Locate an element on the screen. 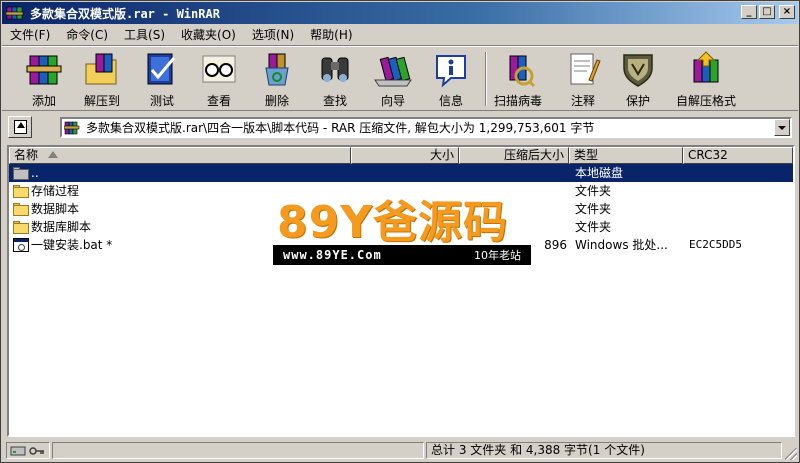 This screenshot has height=463, width=800. comment-icon is located at coordinates (583, 69).